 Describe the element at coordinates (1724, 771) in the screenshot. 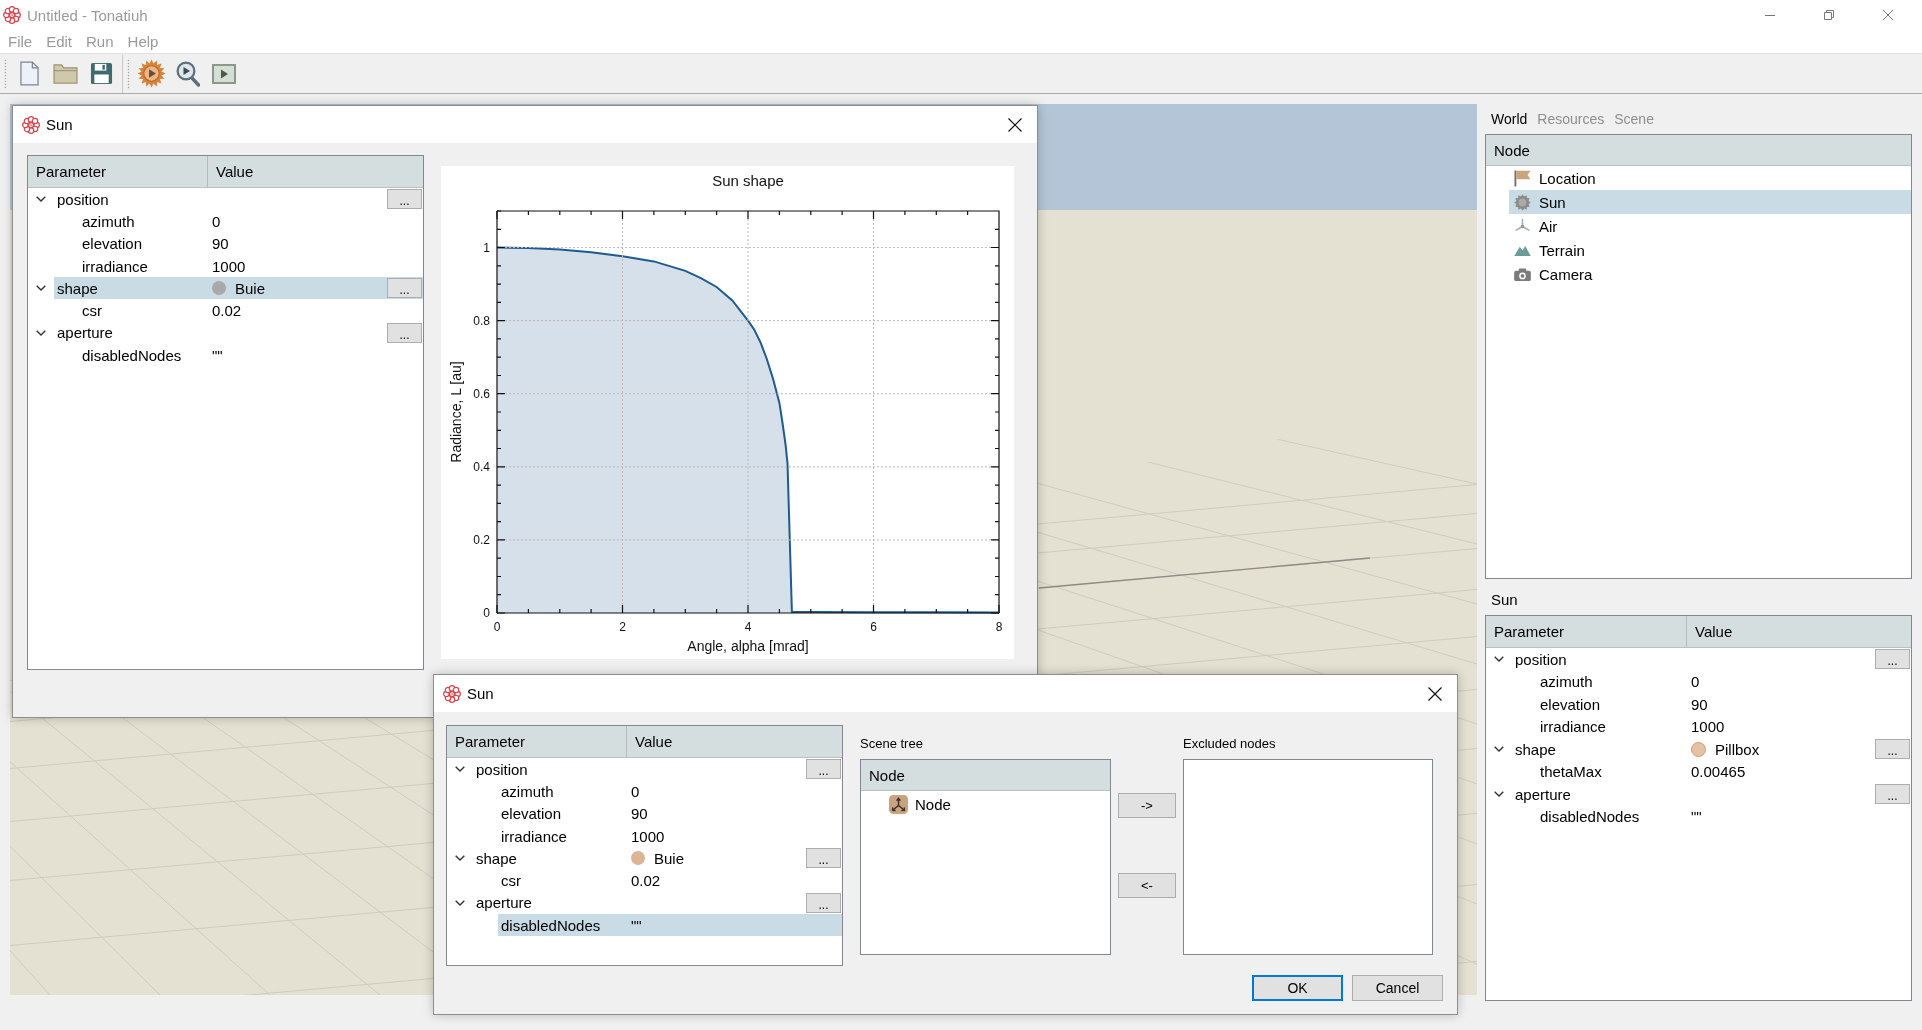

I see `tree-row: thetaMax 0.00465` at that location.